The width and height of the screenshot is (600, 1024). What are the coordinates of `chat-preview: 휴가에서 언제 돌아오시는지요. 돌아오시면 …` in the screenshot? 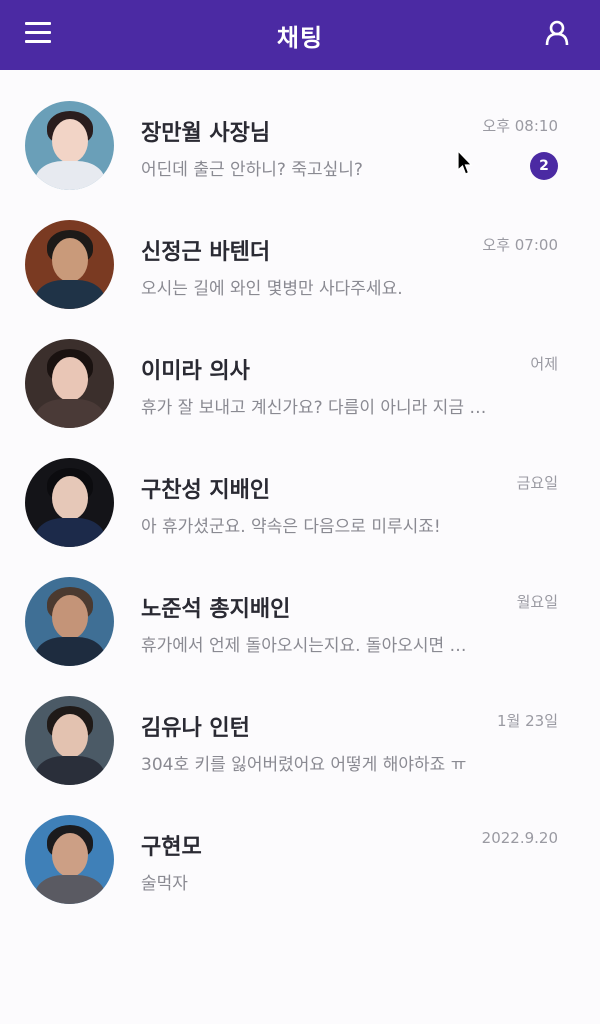 It's located at (304, 646).